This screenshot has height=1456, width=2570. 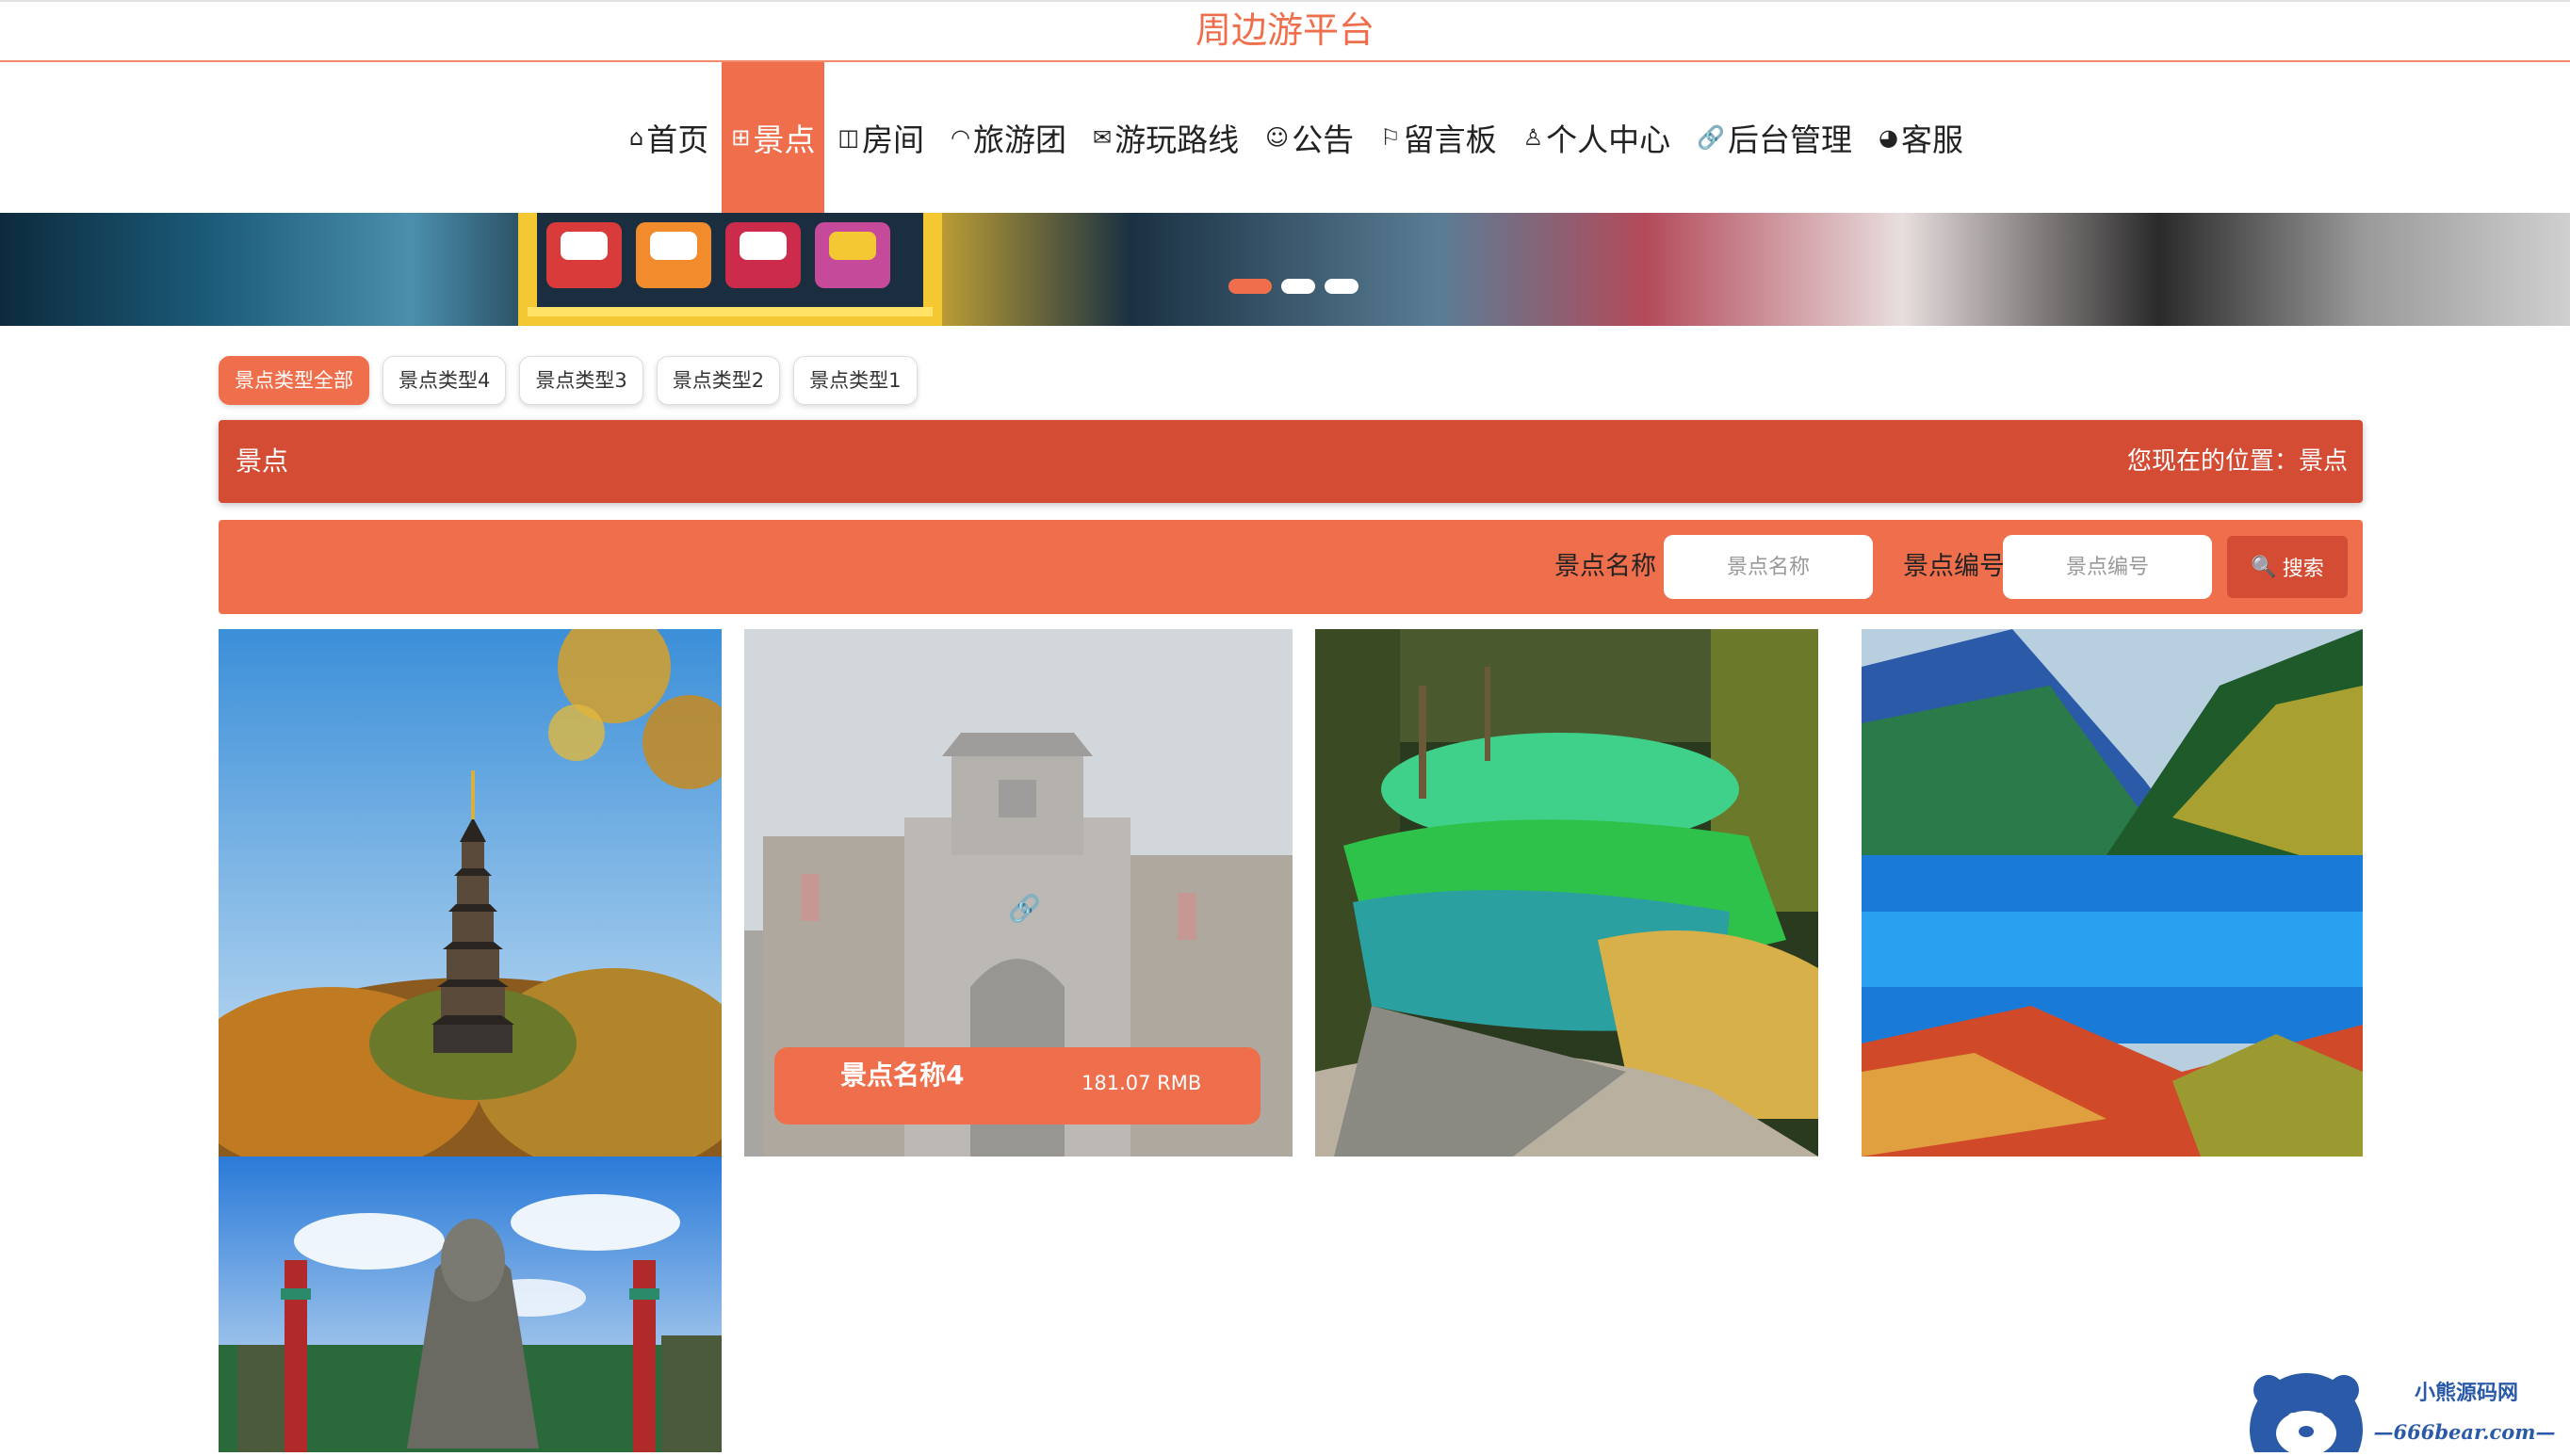 I want to click on flag-icon: ⚐, so click(x=1391, y=137).